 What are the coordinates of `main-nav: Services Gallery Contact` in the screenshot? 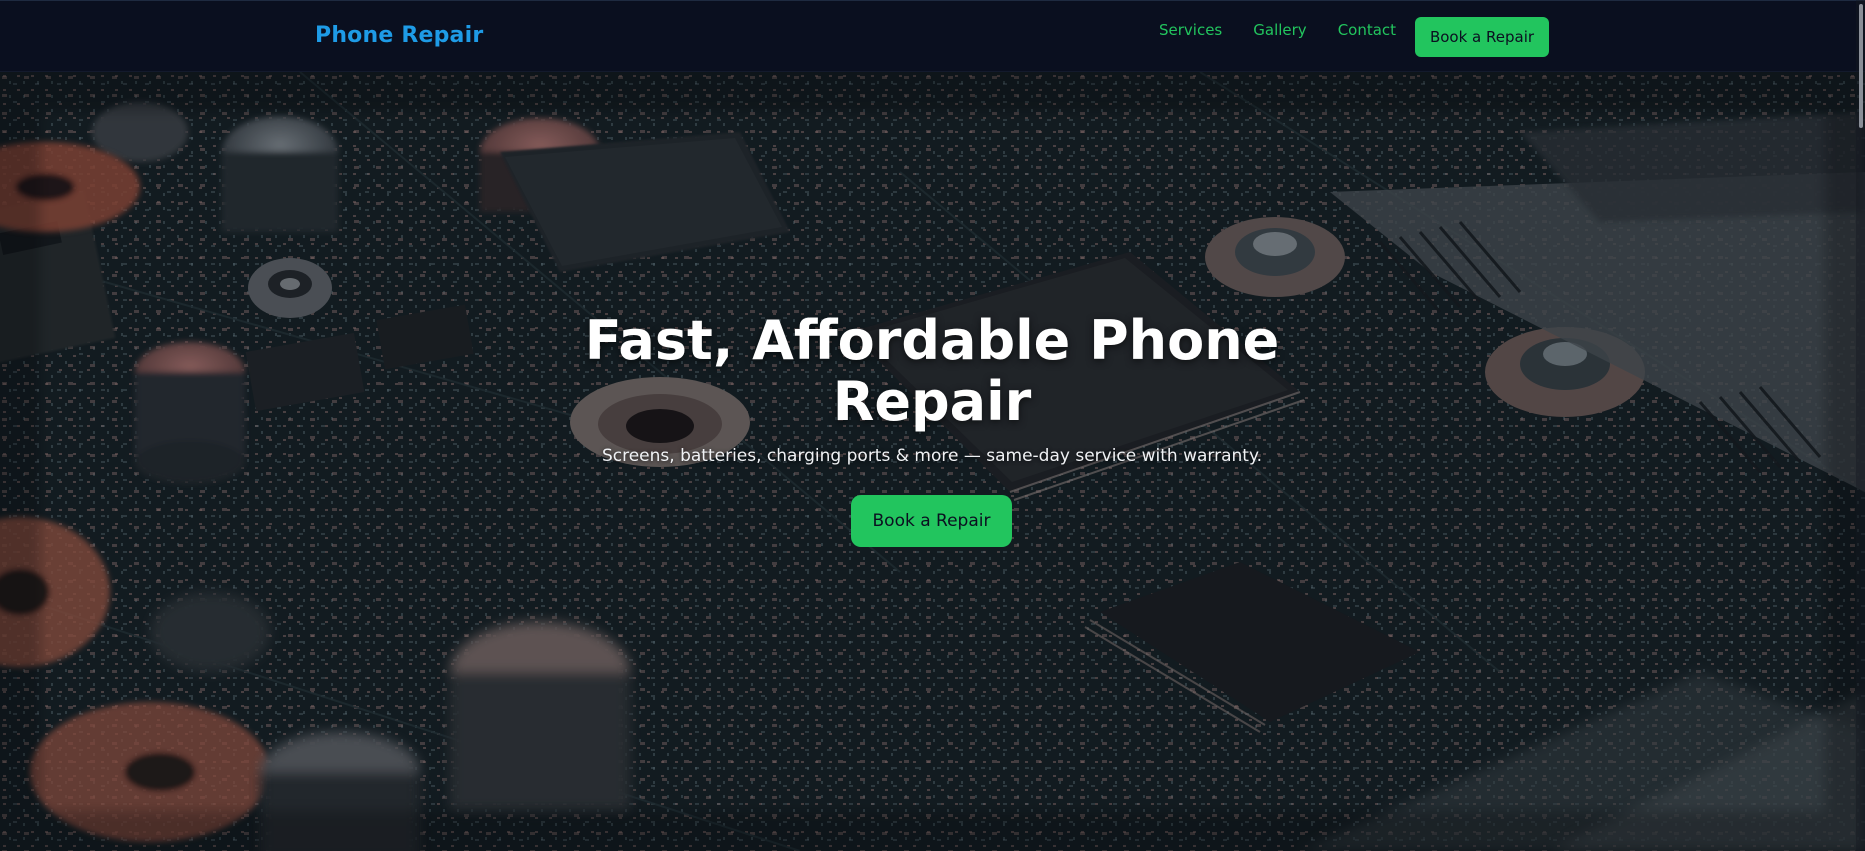 It's located at (1293, 30).